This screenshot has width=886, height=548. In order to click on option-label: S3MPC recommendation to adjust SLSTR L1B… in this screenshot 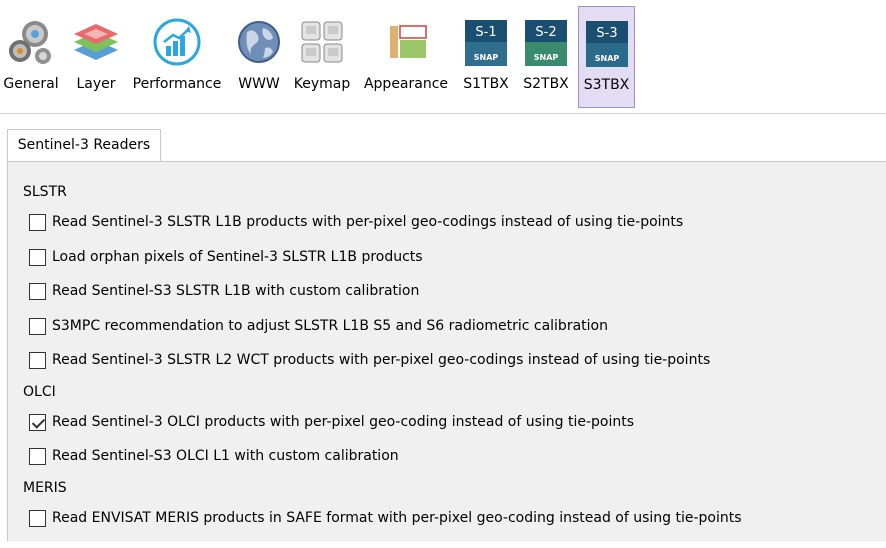, I will do `click(330, 326)`.